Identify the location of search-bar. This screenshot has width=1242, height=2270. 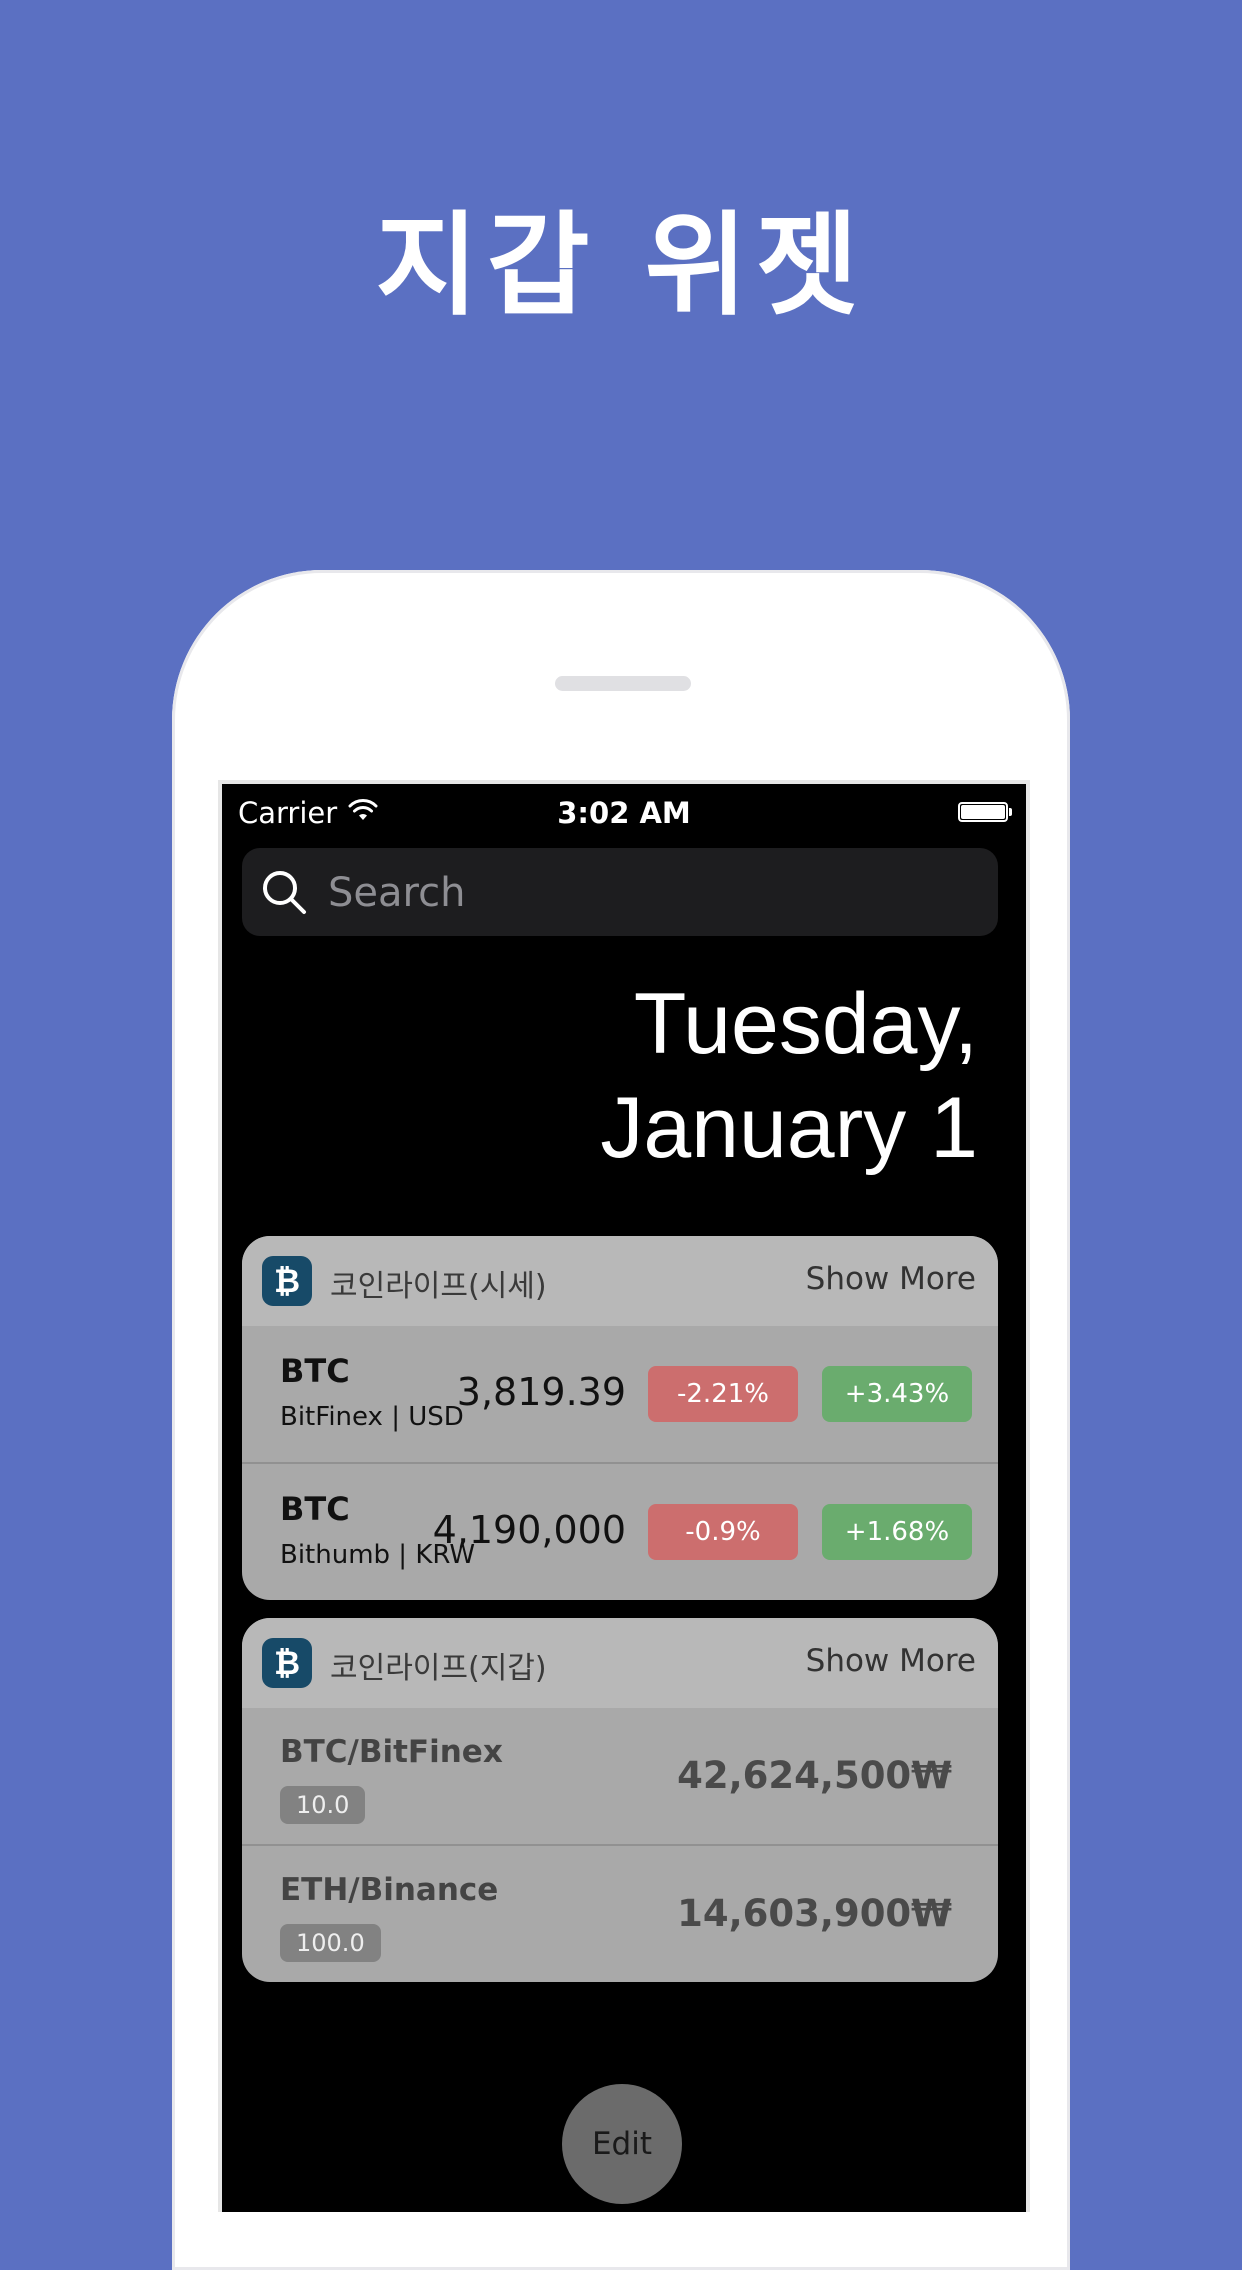
(620, 892).